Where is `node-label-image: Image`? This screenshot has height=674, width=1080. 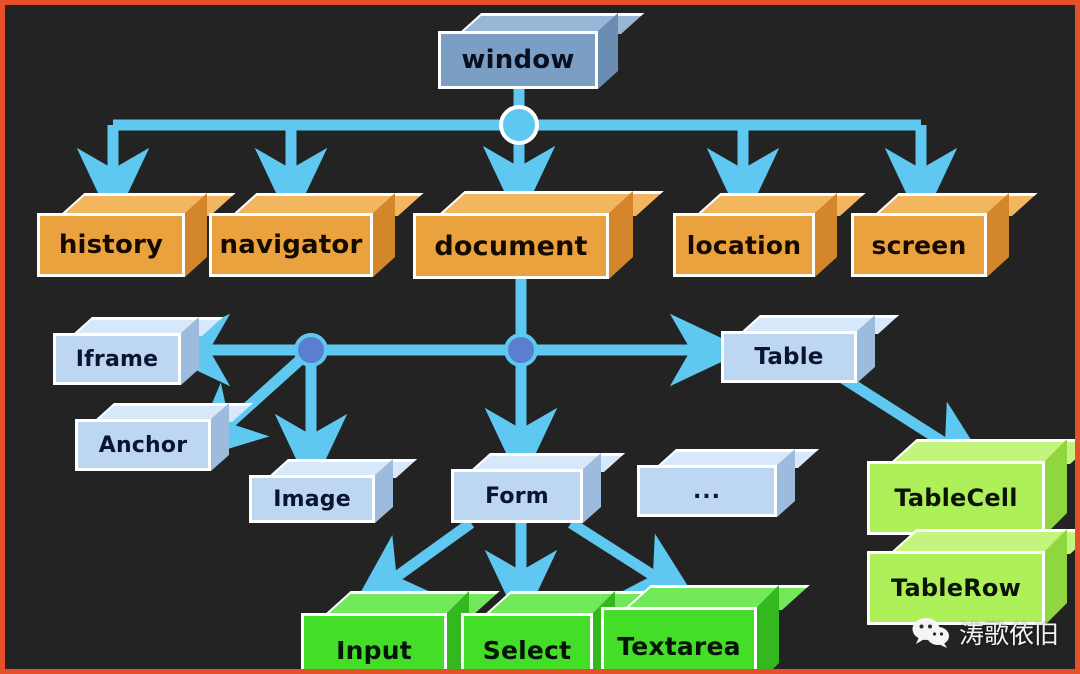 node-label-image: Image is located at coordinates (312, 499).